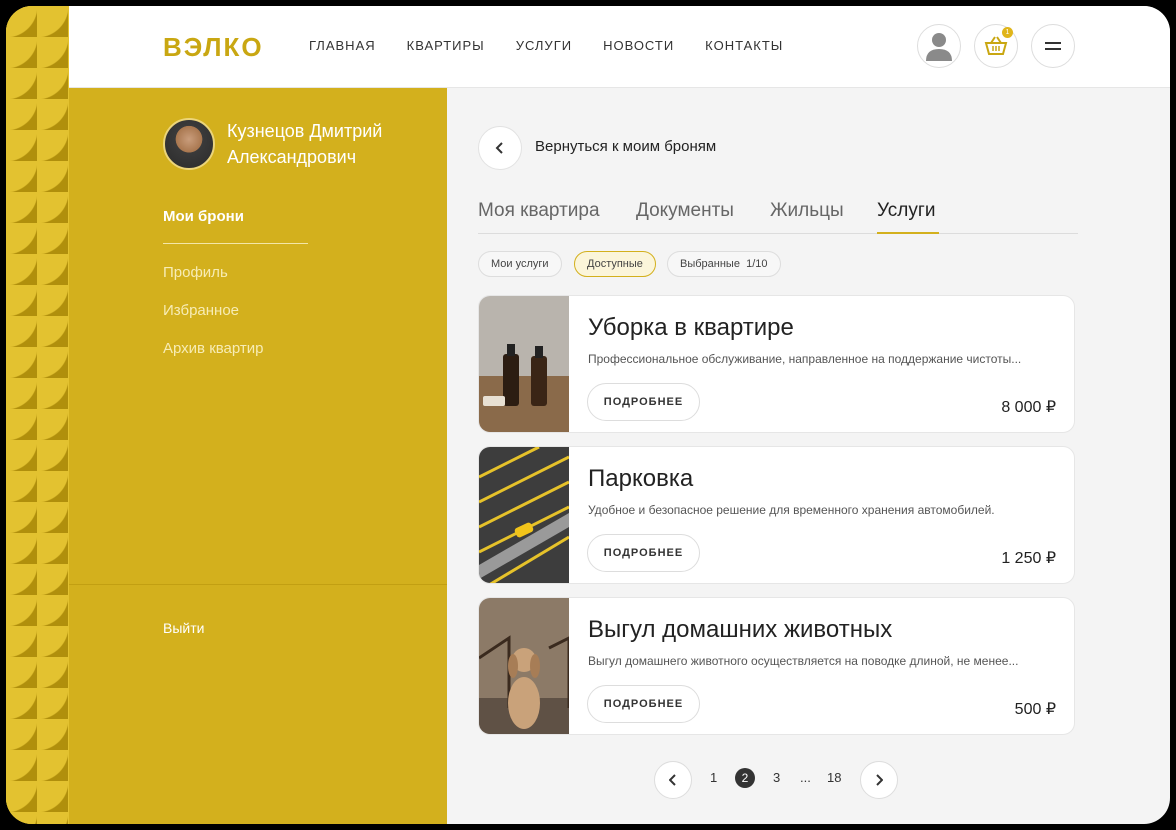 Image resolution: width=1176 pixels, height=830 pixels. I want to click on back-button, so click(500, 148).